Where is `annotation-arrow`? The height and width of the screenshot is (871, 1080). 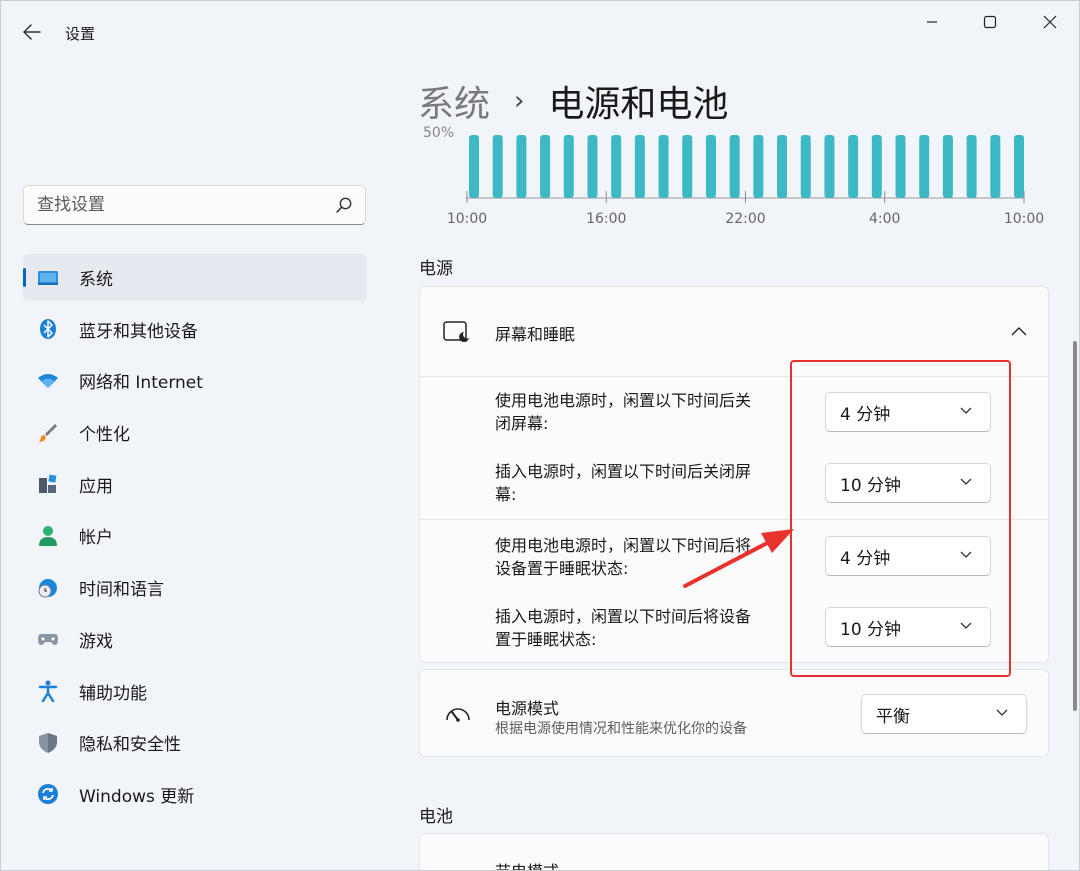 annotation-arrow is located at coordinates (728, 563).